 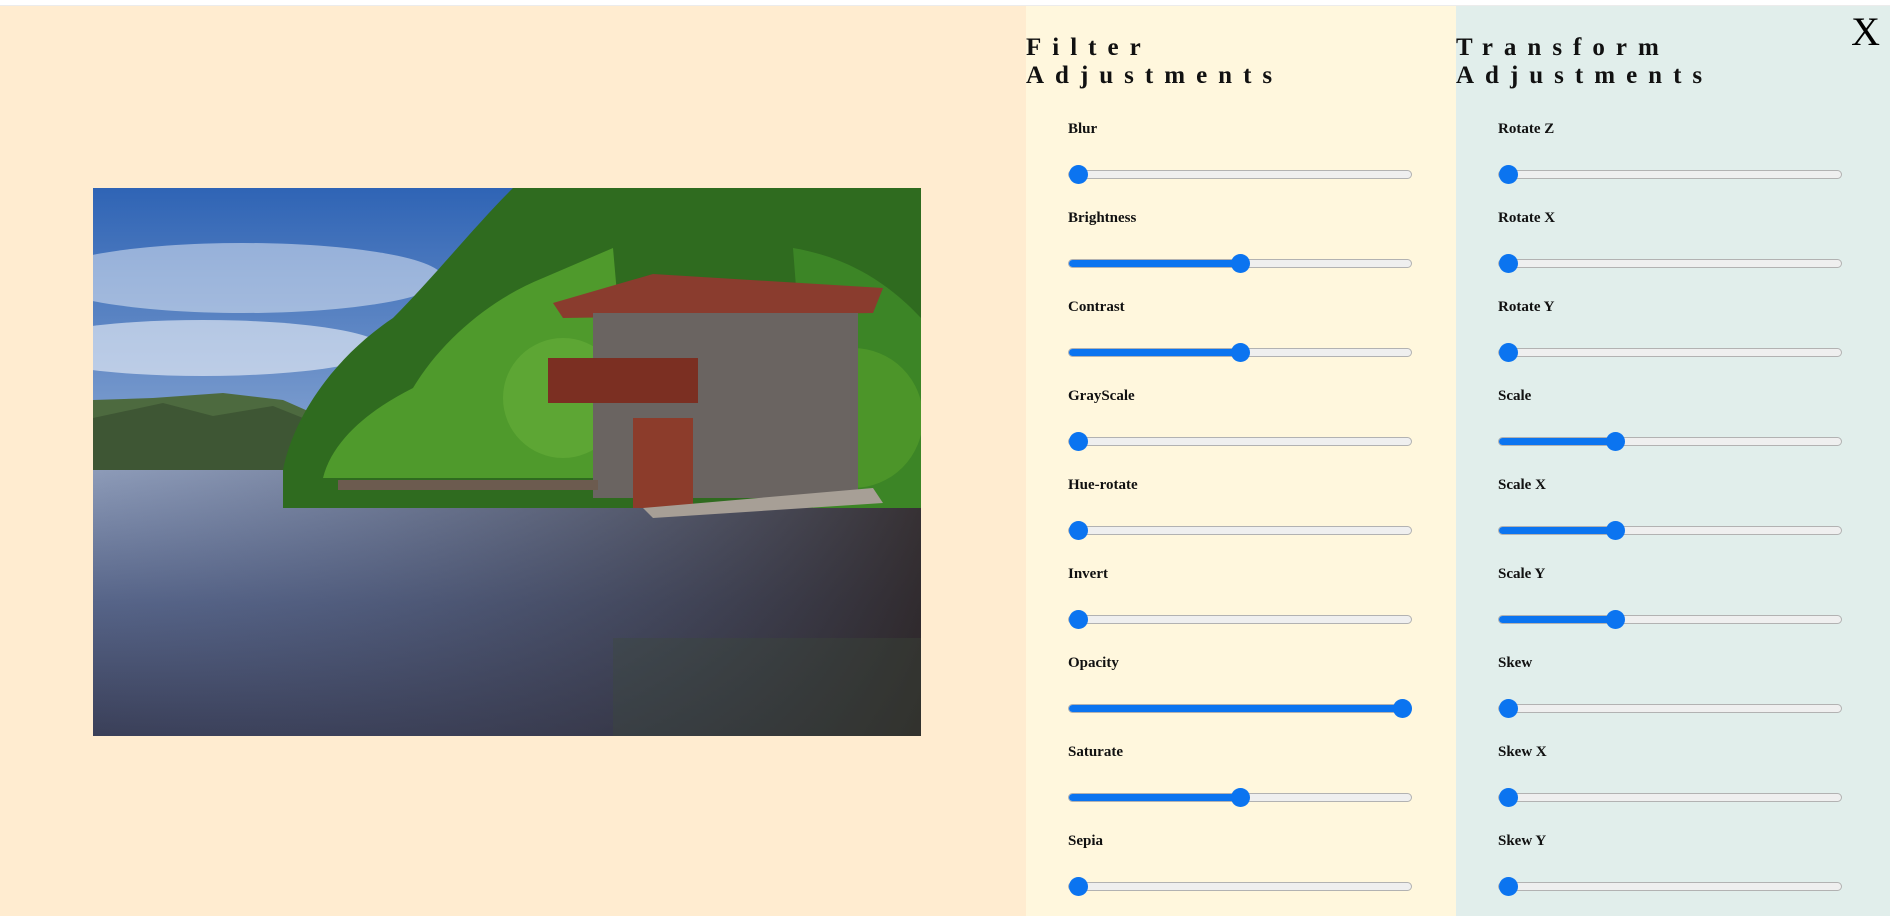 What do you see at coordinates (1527, 218) in the screenshot?
I see `transform-rotate-x-label: Rotate X` at bounding box center [1527, 218].